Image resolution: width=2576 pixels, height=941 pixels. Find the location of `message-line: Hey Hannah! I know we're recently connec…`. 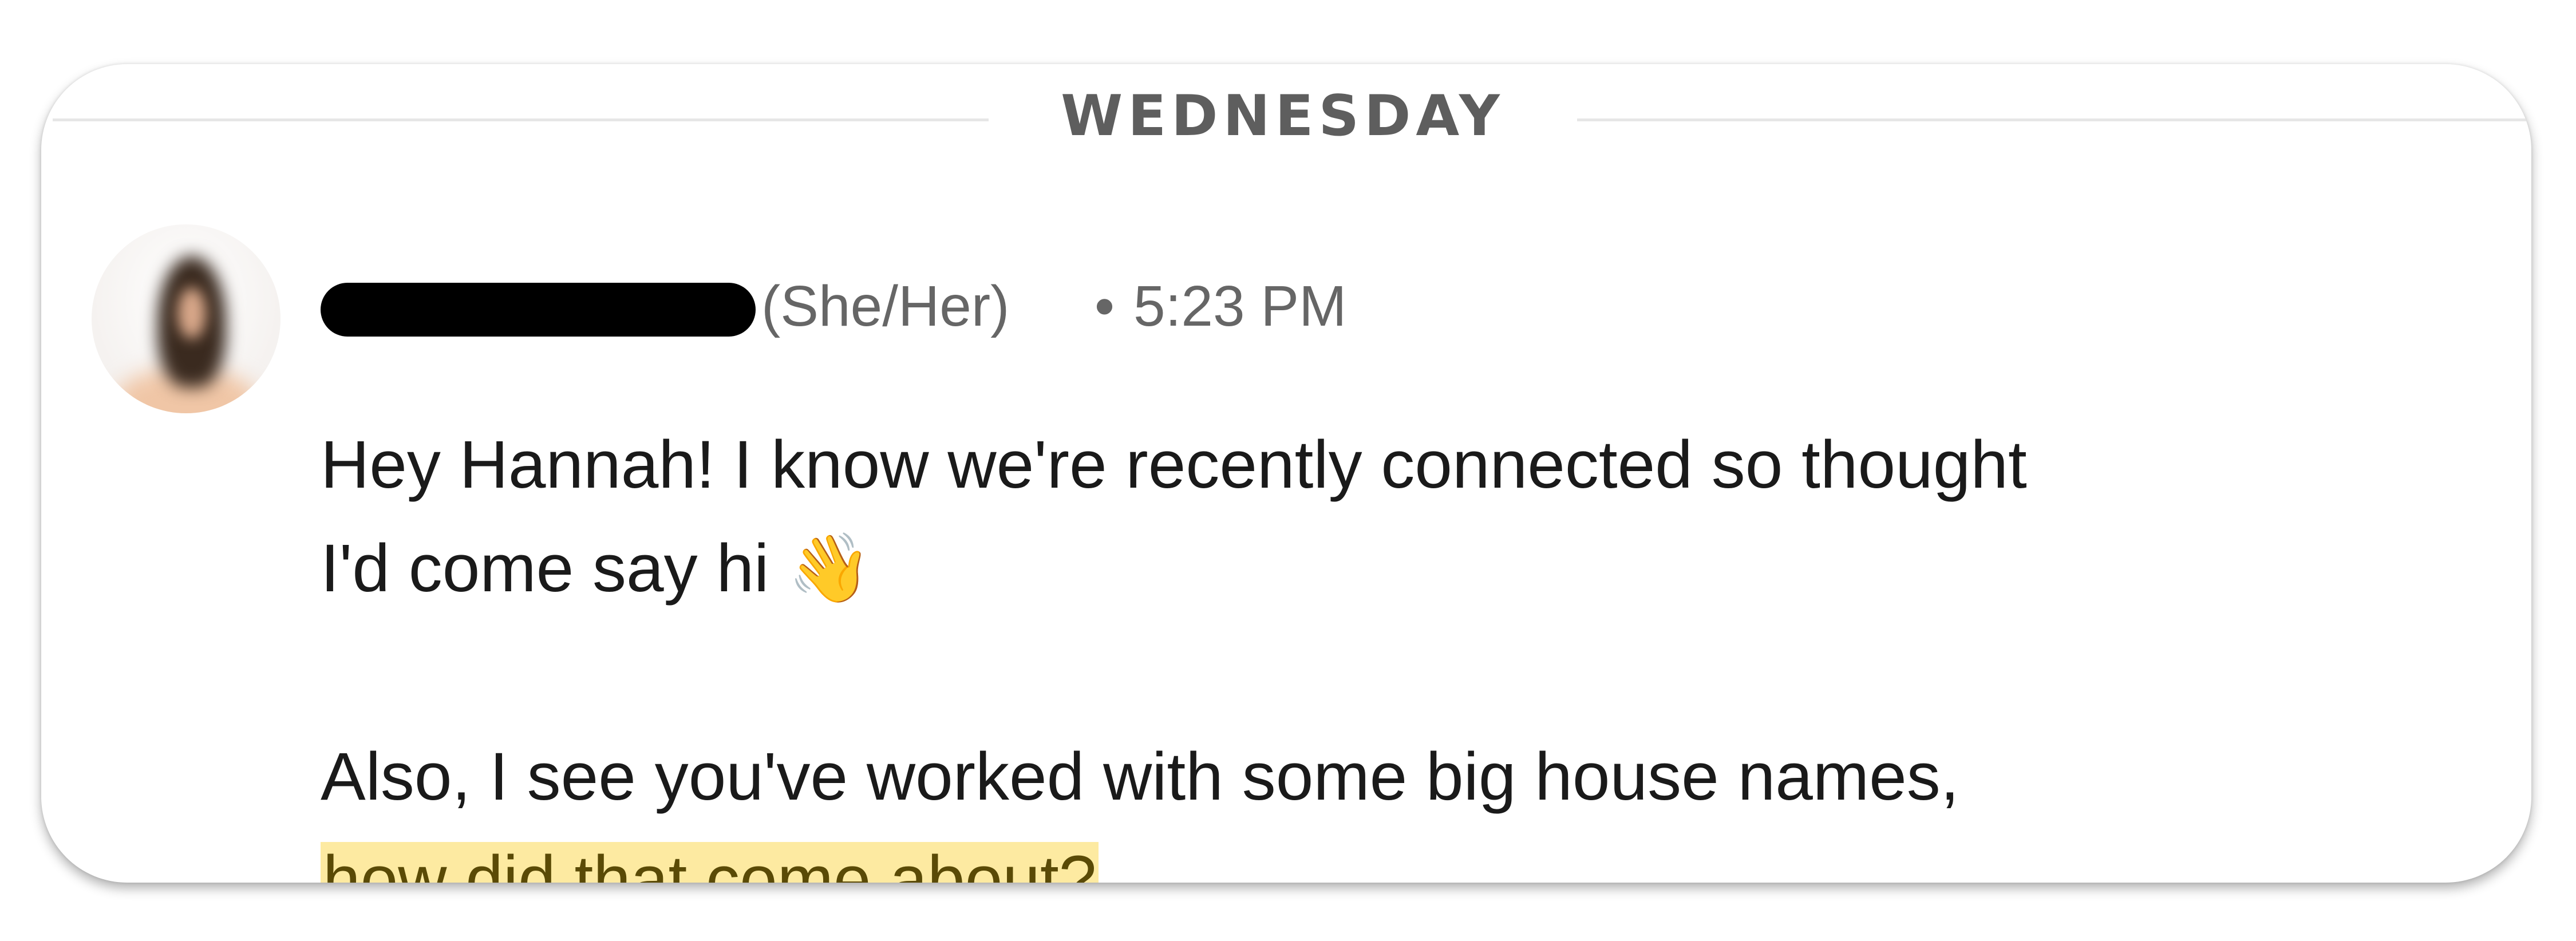

message-line: Hey Hannah! I know we're recently connec… is located at coordinates (1174, 465).